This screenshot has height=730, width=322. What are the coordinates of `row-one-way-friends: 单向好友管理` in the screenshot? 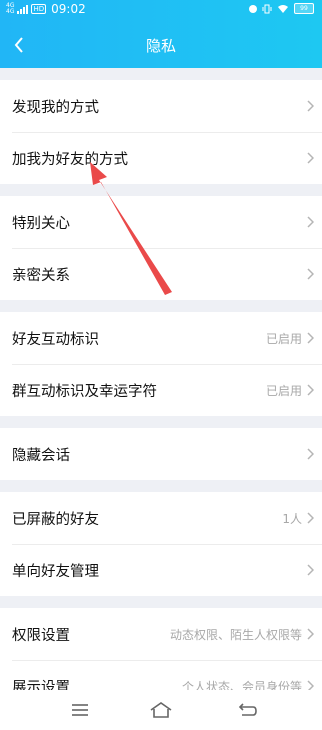 It's located at (161, 570).